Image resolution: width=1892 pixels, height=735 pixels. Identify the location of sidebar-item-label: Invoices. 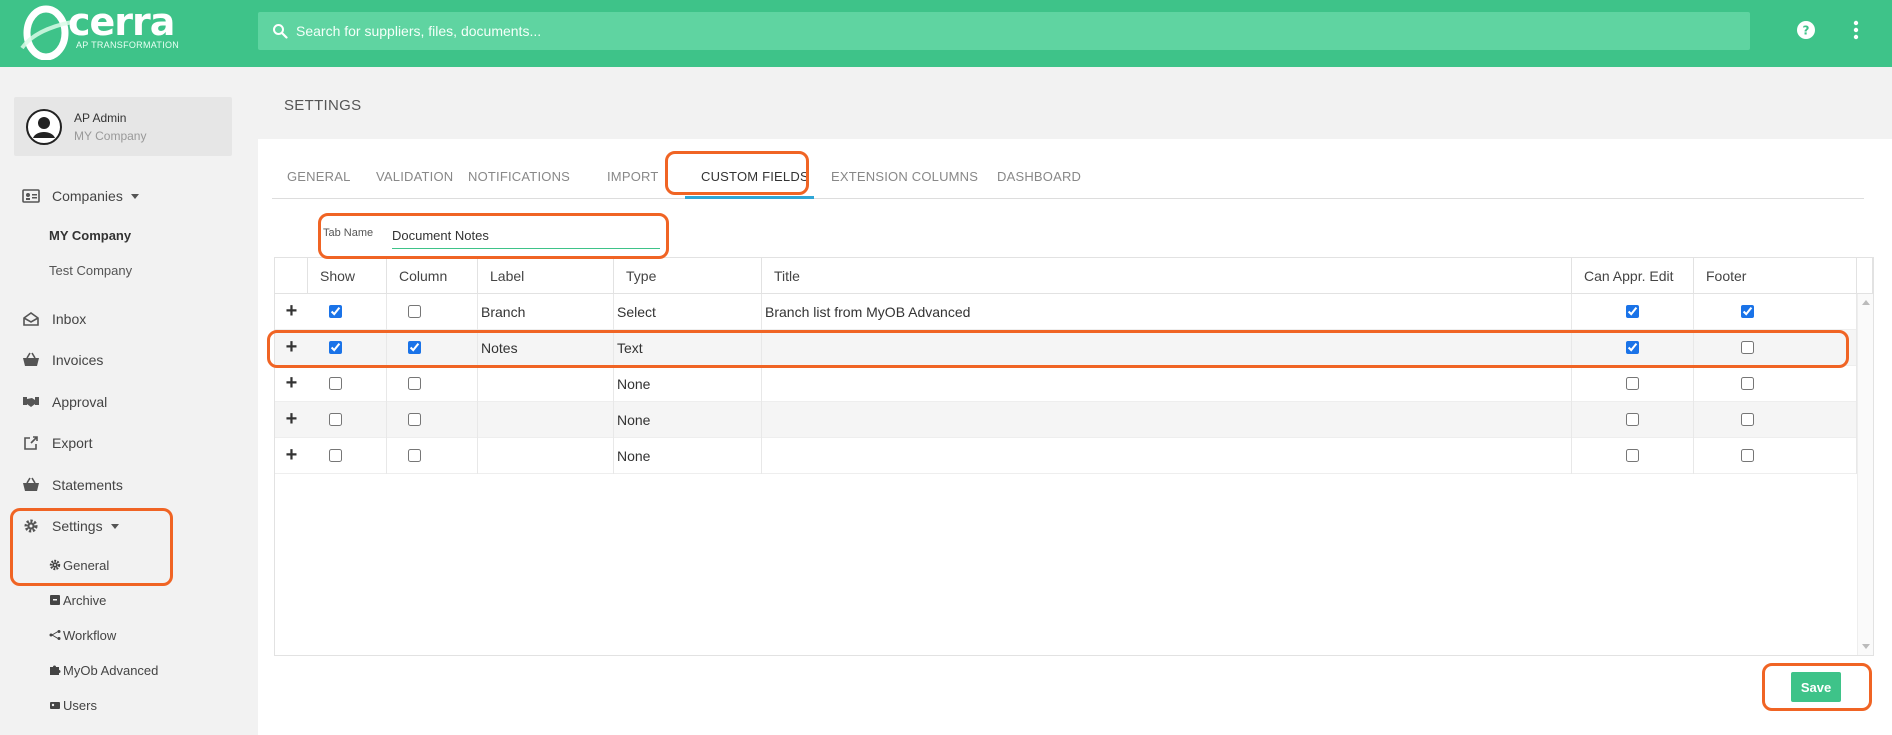
(78, 360).